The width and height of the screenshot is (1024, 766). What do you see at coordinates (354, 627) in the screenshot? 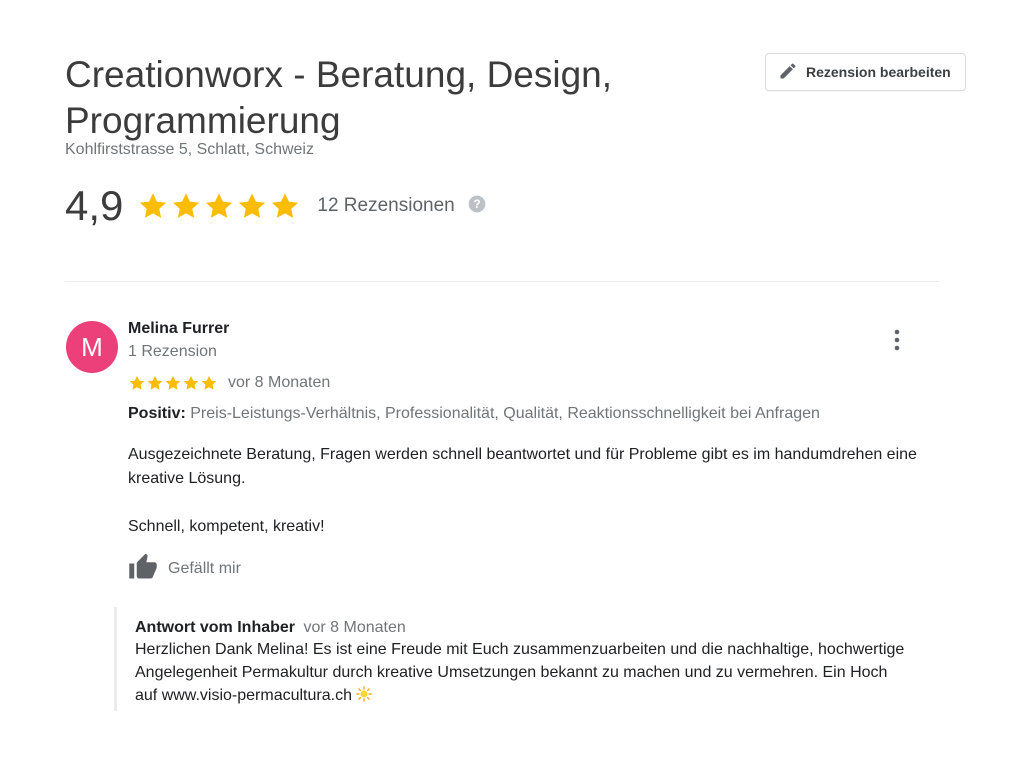
I see `owner-reply-date: vor 8 Monaten` at bounding box center [354, 627].